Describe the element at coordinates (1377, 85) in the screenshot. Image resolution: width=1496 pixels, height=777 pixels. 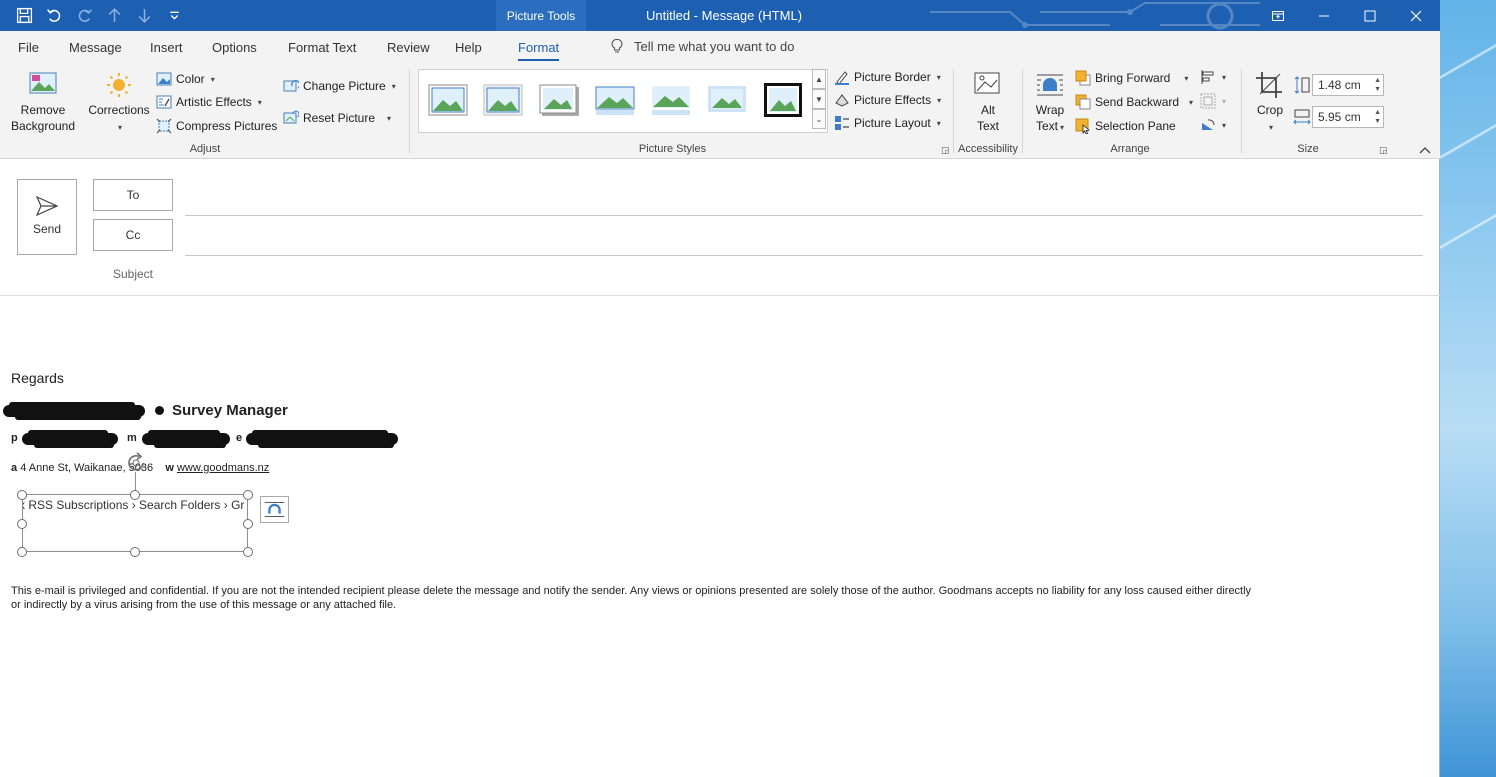
I see `height-spin-icon: ▲ ▼` at that location.